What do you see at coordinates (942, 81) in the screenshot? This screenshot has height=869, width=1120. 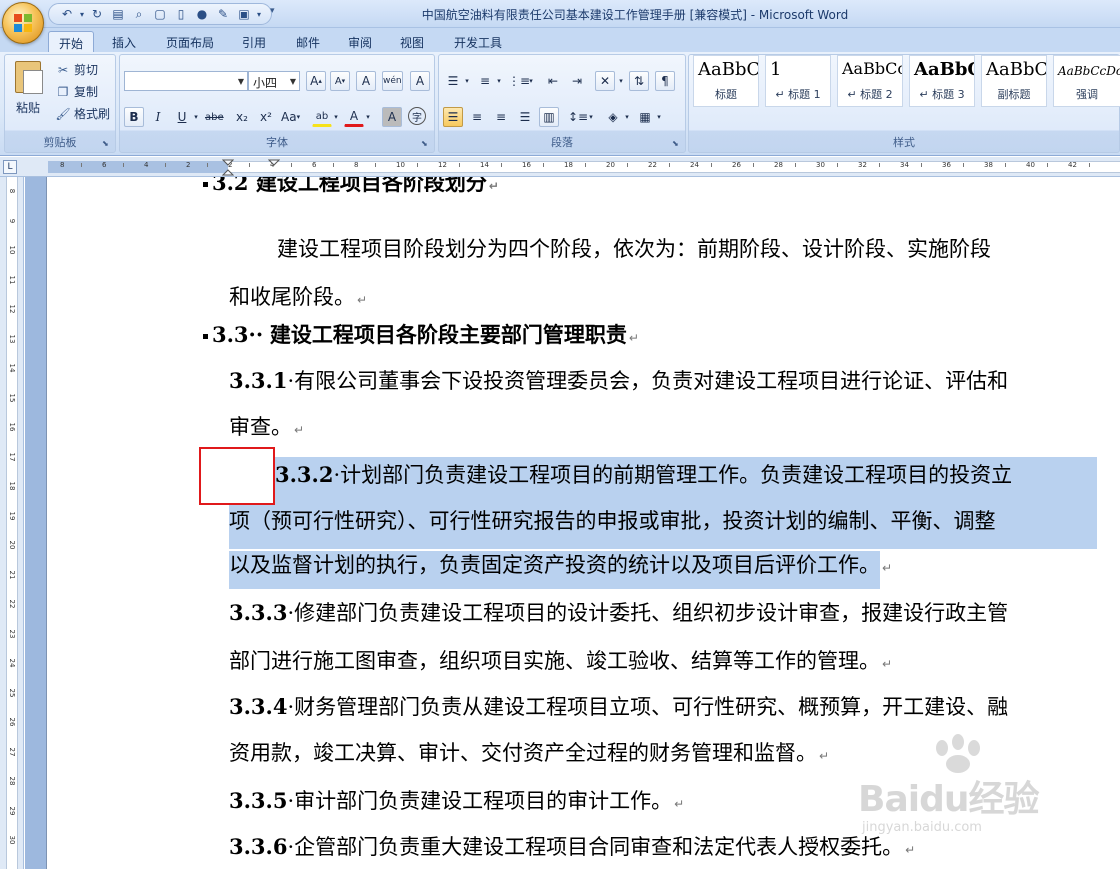 I see `style-item: AaBbC ↵ 标题 3` at bounding box center [942, 81].